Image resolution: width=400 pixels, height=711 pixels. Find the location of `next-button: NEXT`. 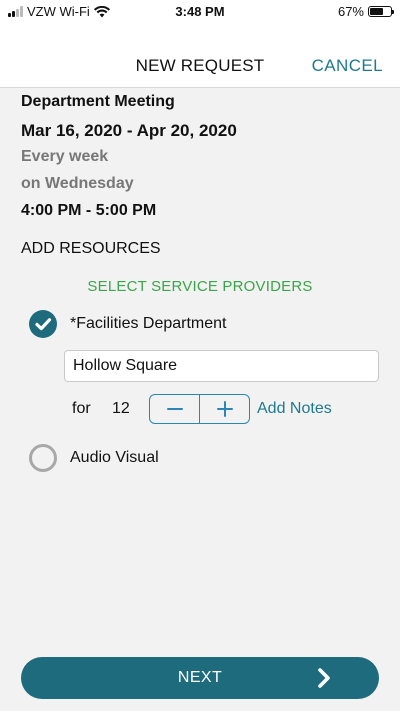

next-button: NEXT is located at coordinates (200, 678).